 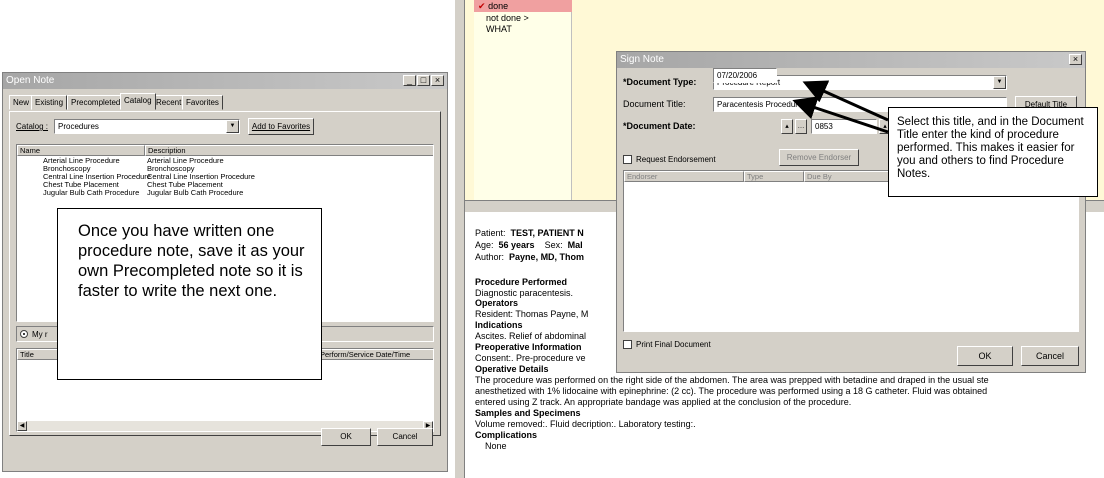 I want to click on document-date-input: 07/20/2006, so click(x=745, y=75).